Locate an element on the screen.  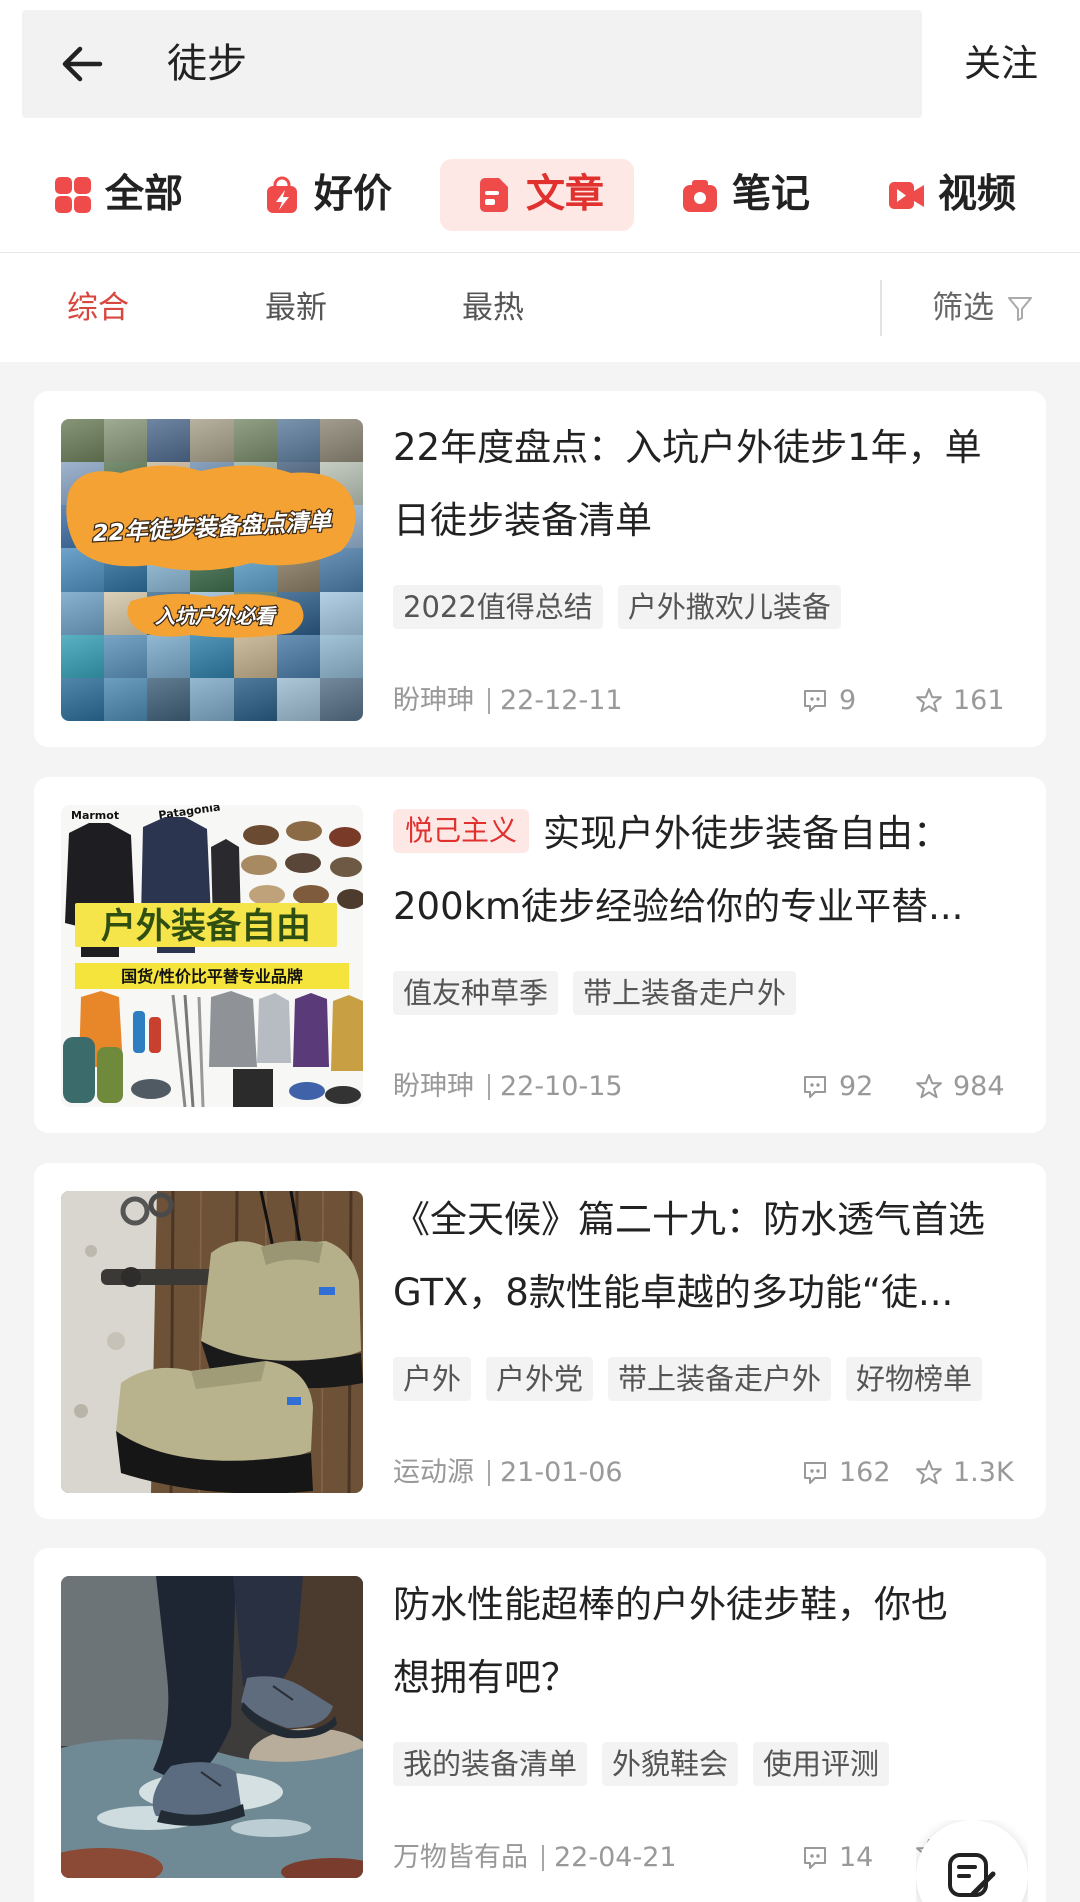
favorite-count-value: 1.3K is located at coordinates (983, 1472).